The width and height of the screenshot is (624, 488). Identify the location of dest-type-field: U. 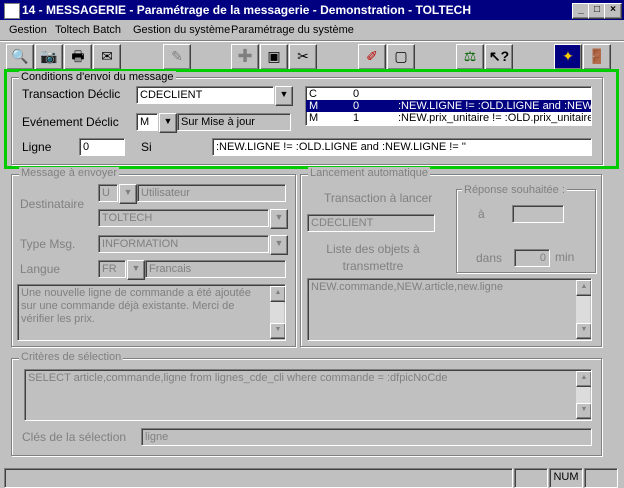
(108, 193).